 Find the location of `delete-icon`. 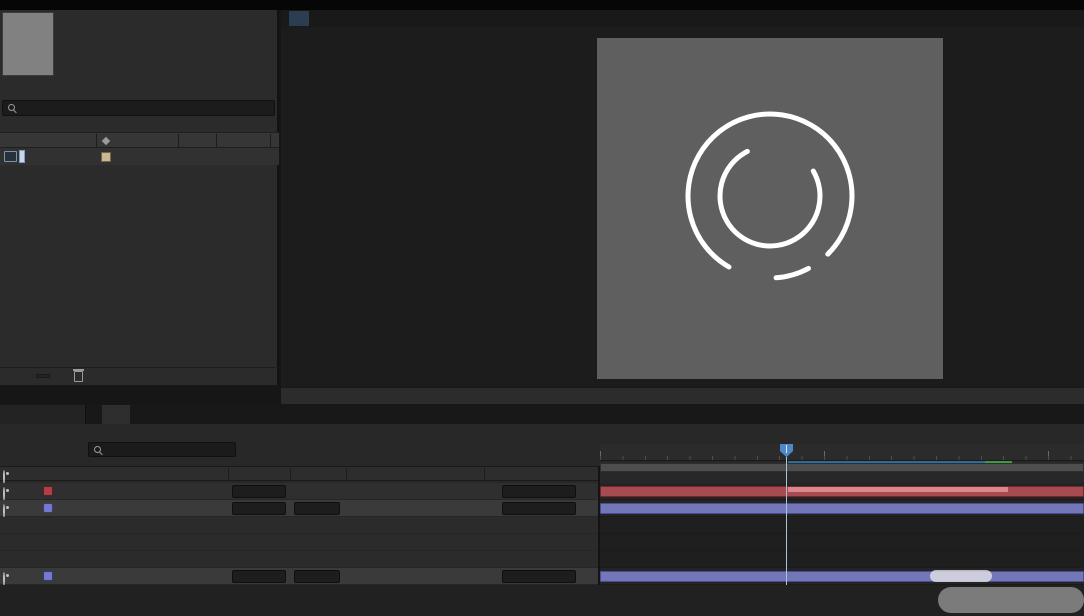

delete-icon is located at coordinates (78, 375).